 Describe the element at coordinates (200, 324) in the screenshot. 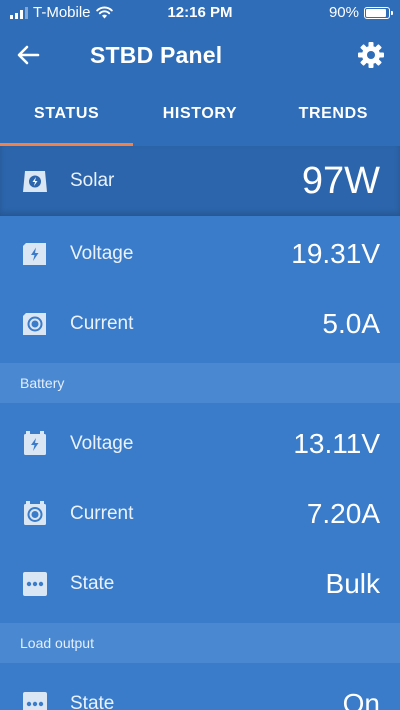

I see `pv-current-row: Current 5.0A` at that location.